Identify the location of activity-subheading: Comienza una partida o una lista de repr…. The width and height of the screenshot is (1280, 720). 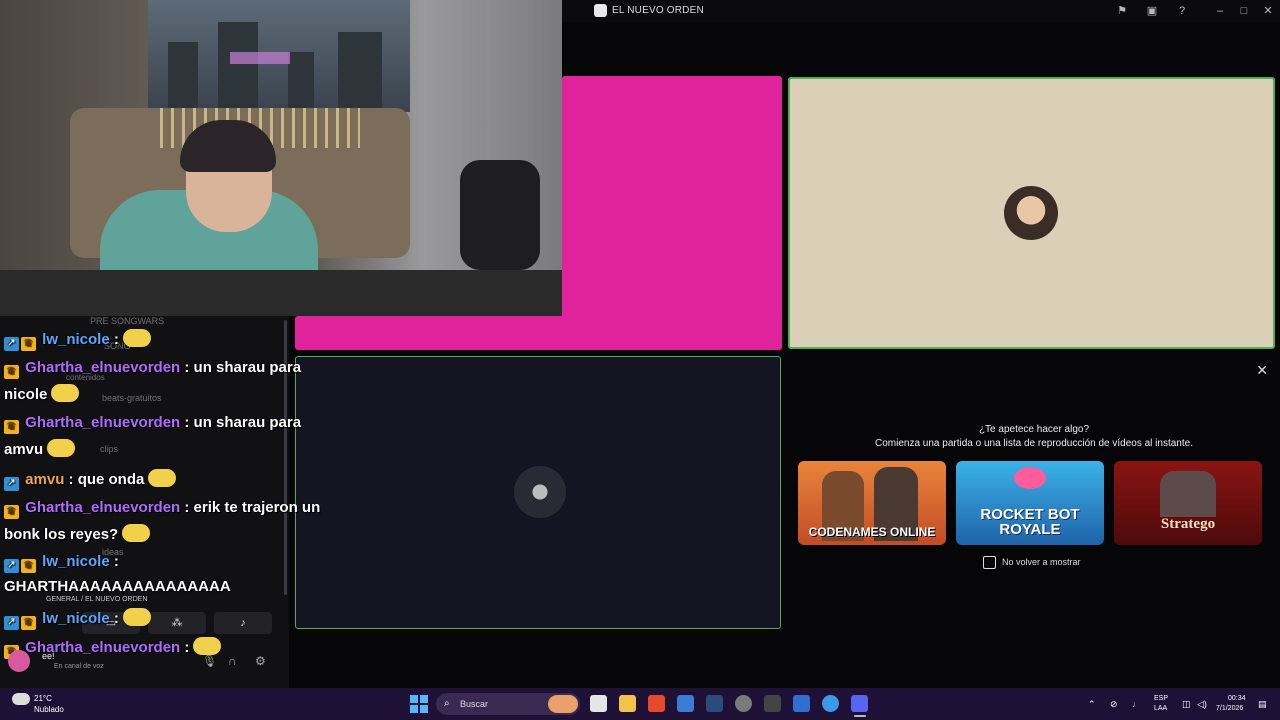
(1034, 443).